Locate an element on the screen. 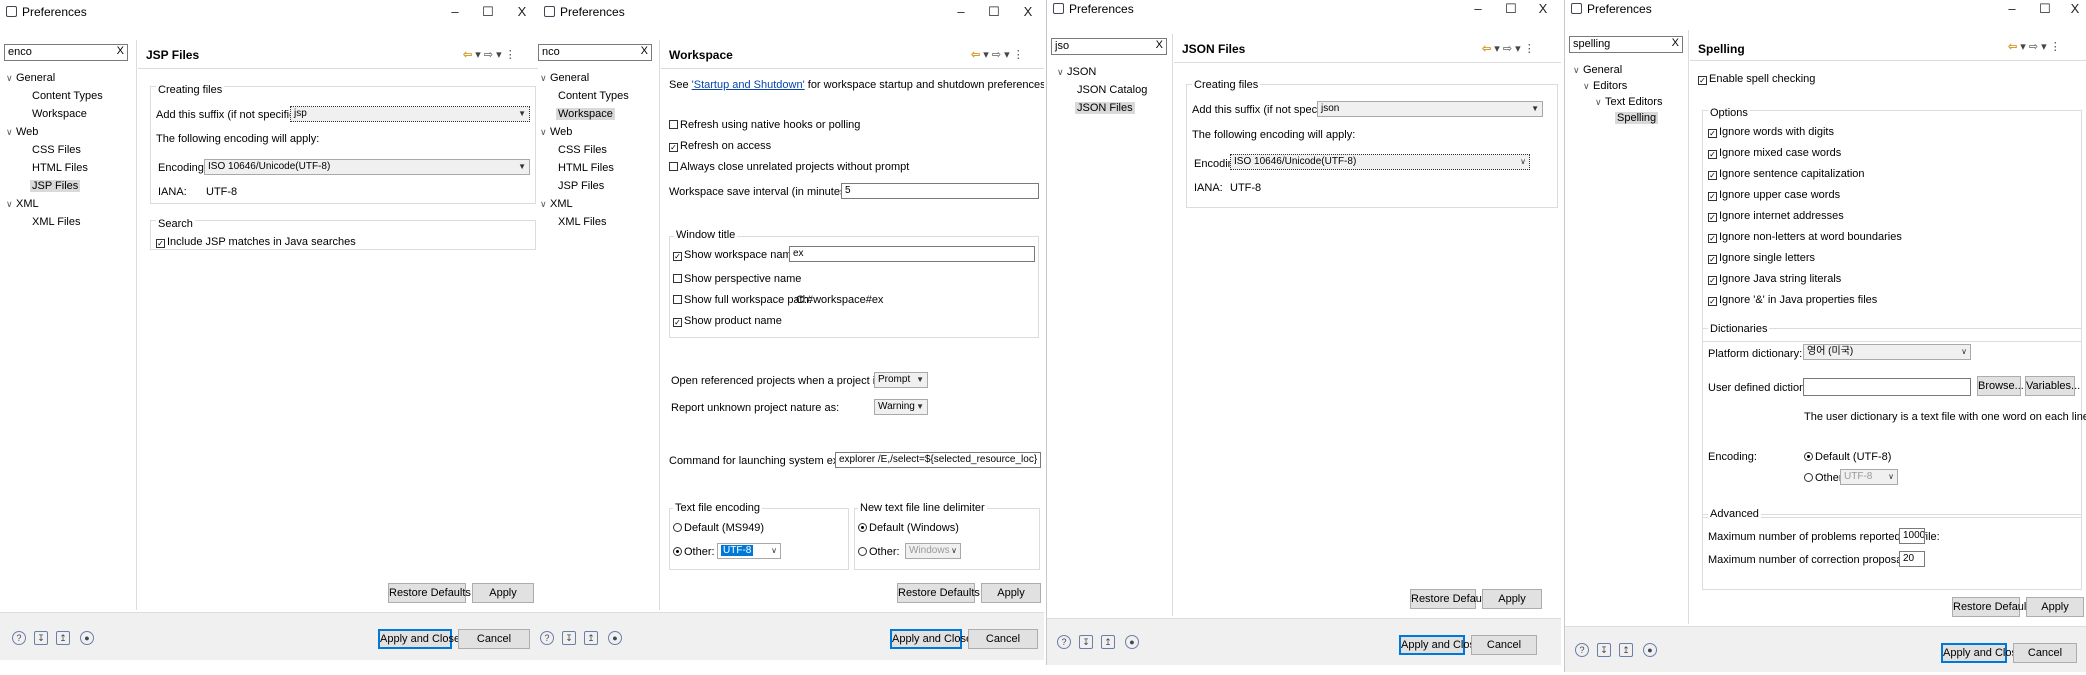  show-perspective-checkbox: Show perspective name is located at coordinates (737, 279).